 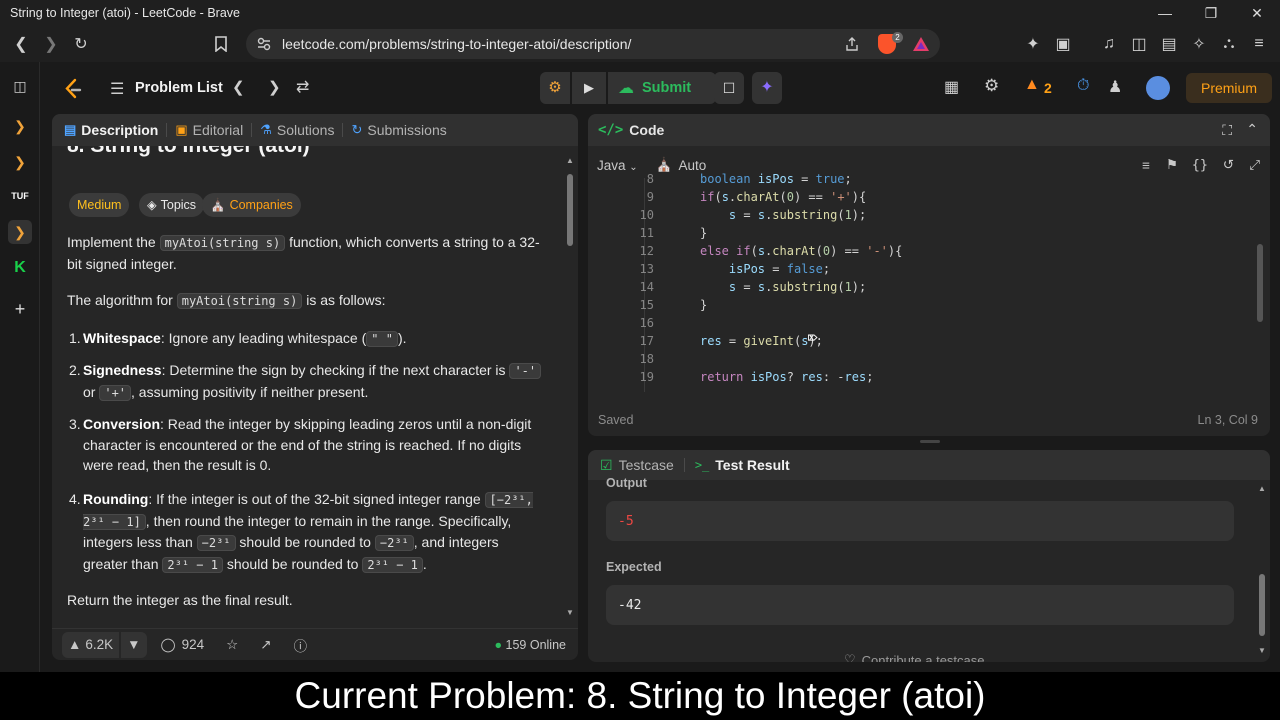 I want to click on thumbs-down-icon: ▼, so click(x=134, y=644).